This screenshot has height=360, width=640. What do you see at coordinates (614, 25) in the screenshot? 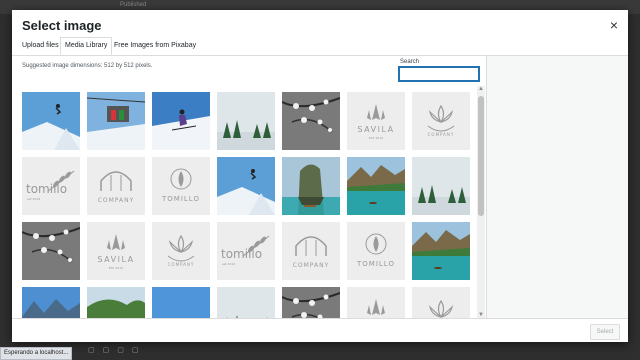
I see `close-icon: ×` at bounding box center [614, 25].